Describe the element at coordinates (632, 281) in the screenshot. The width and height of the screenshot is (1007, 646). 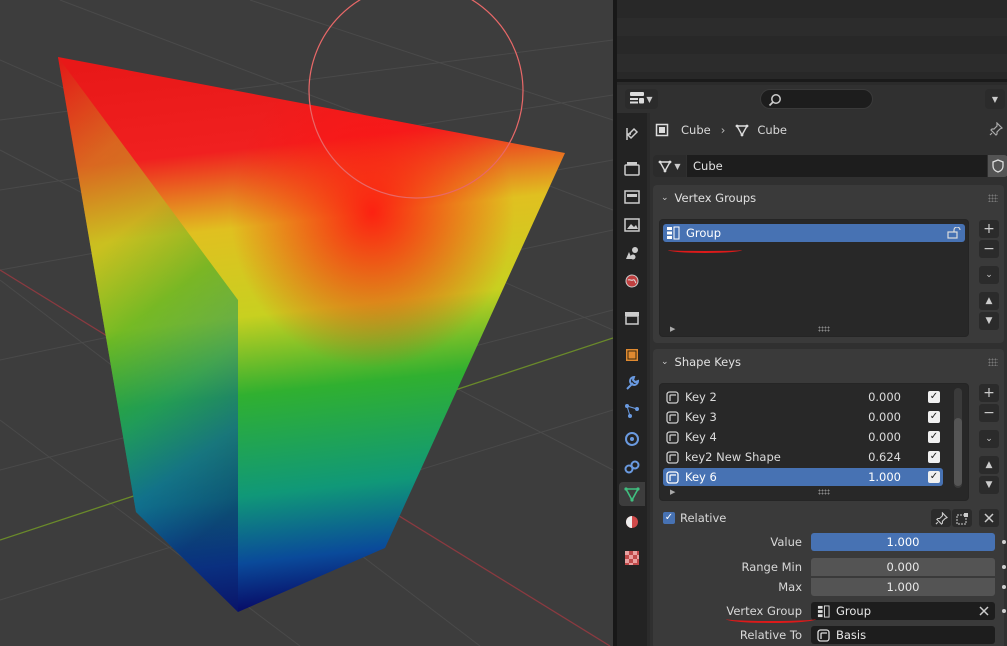
I see `tab-world` at that location.